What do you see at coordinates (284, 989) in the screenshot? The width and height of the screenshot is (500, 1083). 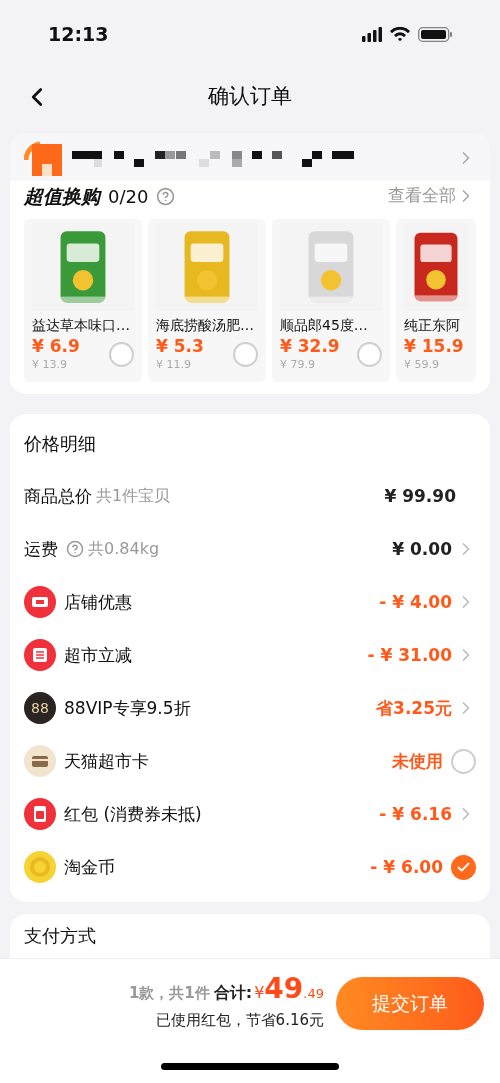 I see `total-integer: 49` at bounding box center [284, 989].